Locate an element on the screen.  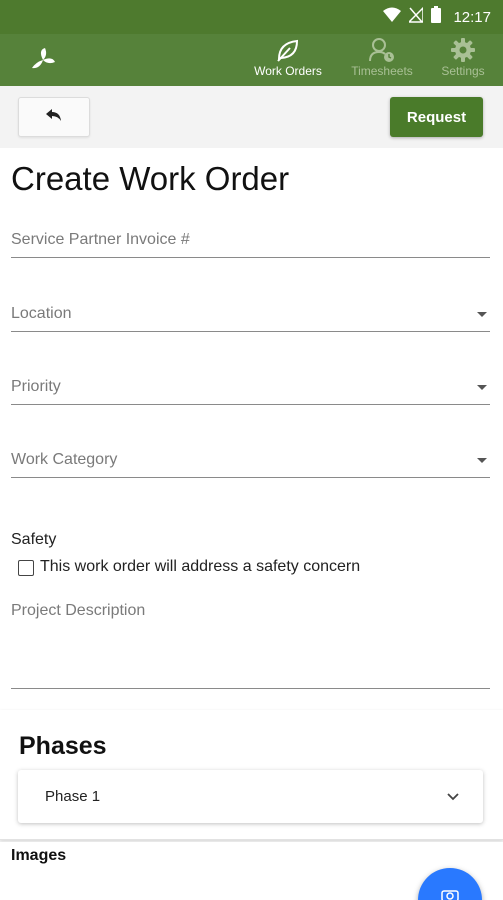
request-button: Request is located at coordinates (436, 117).